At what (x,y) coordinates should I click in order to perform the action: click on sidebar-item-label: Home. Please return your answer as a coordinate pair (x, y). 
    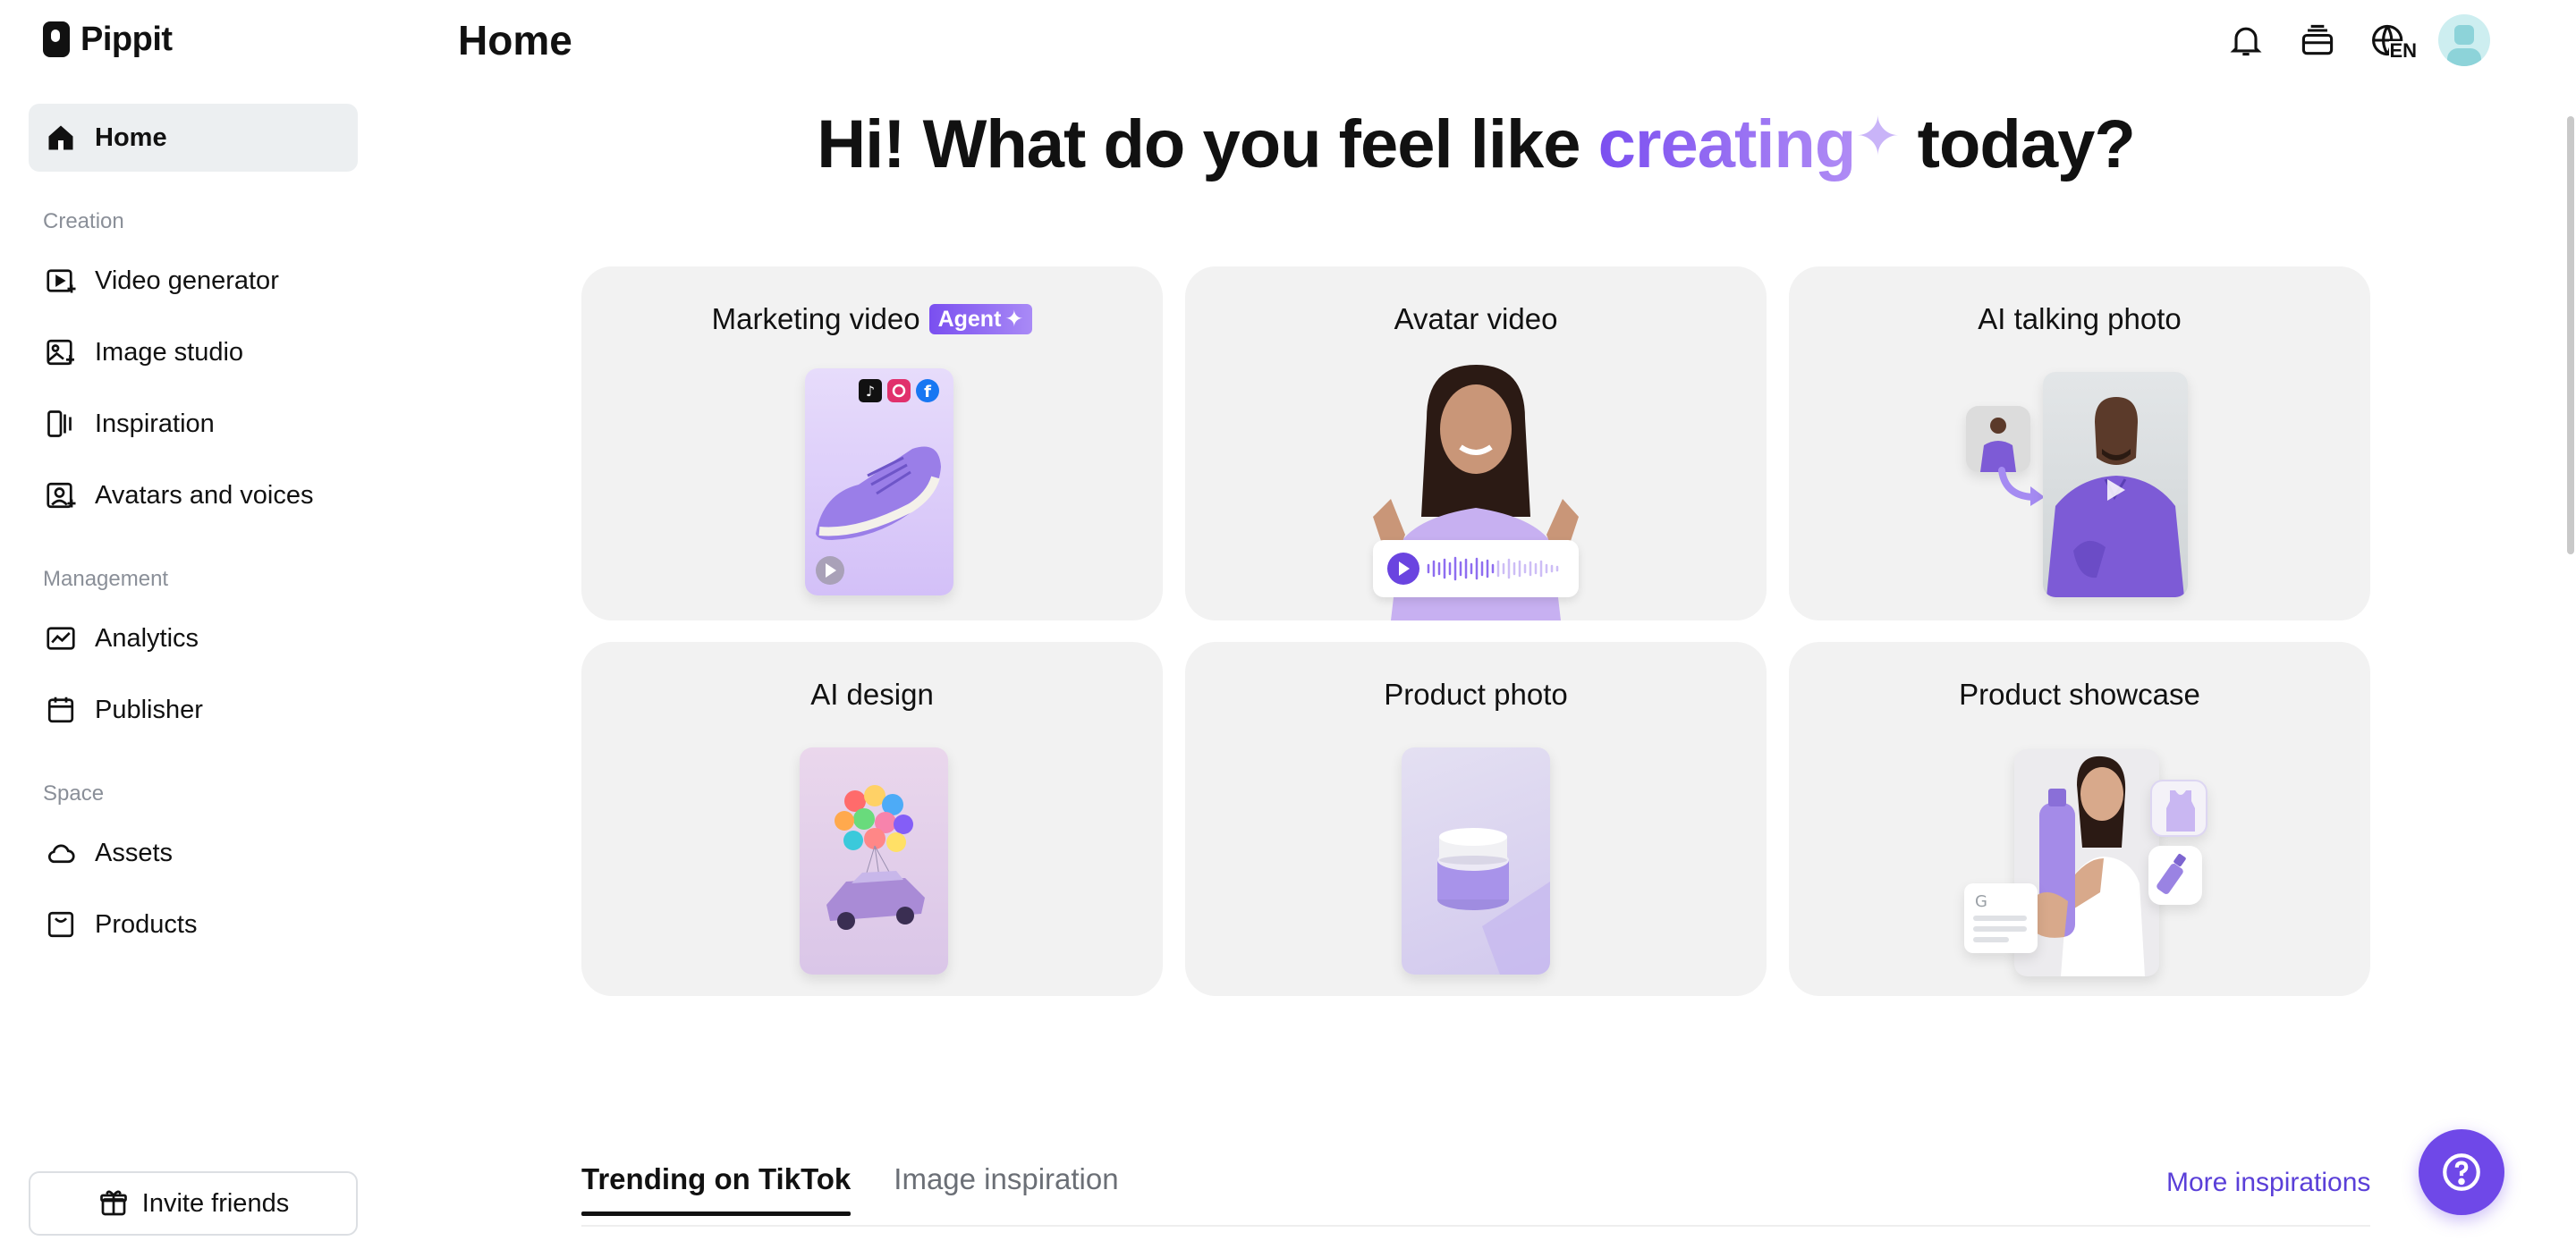
    Looking at the image, I should click on (131, 137).